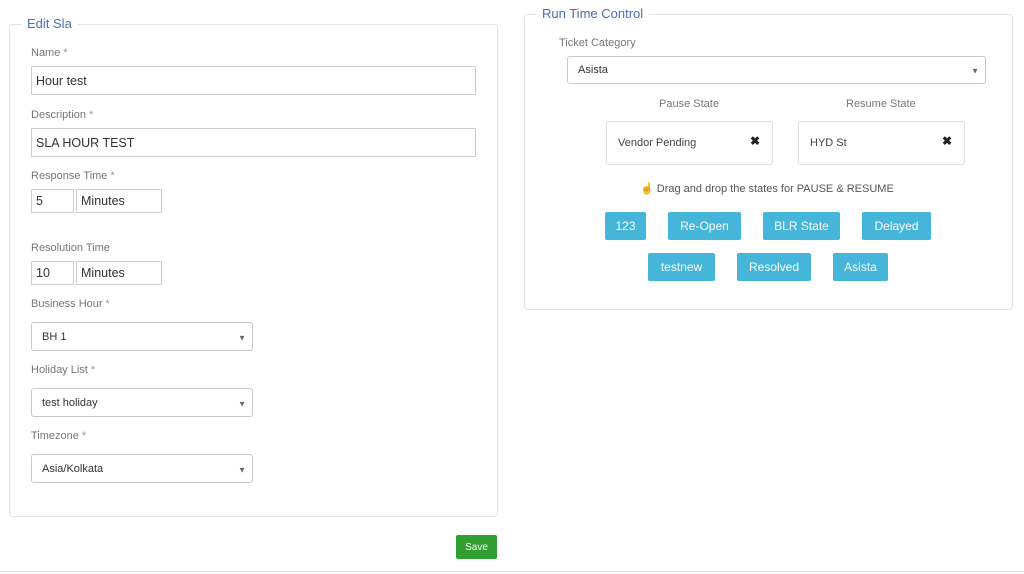 This screenshot has height=574, width=1024. What do you see at coordinates (657, 143) in the screenshot?
I see `pause-state-value: Vendor Pending` at bounding box center [657, 143].